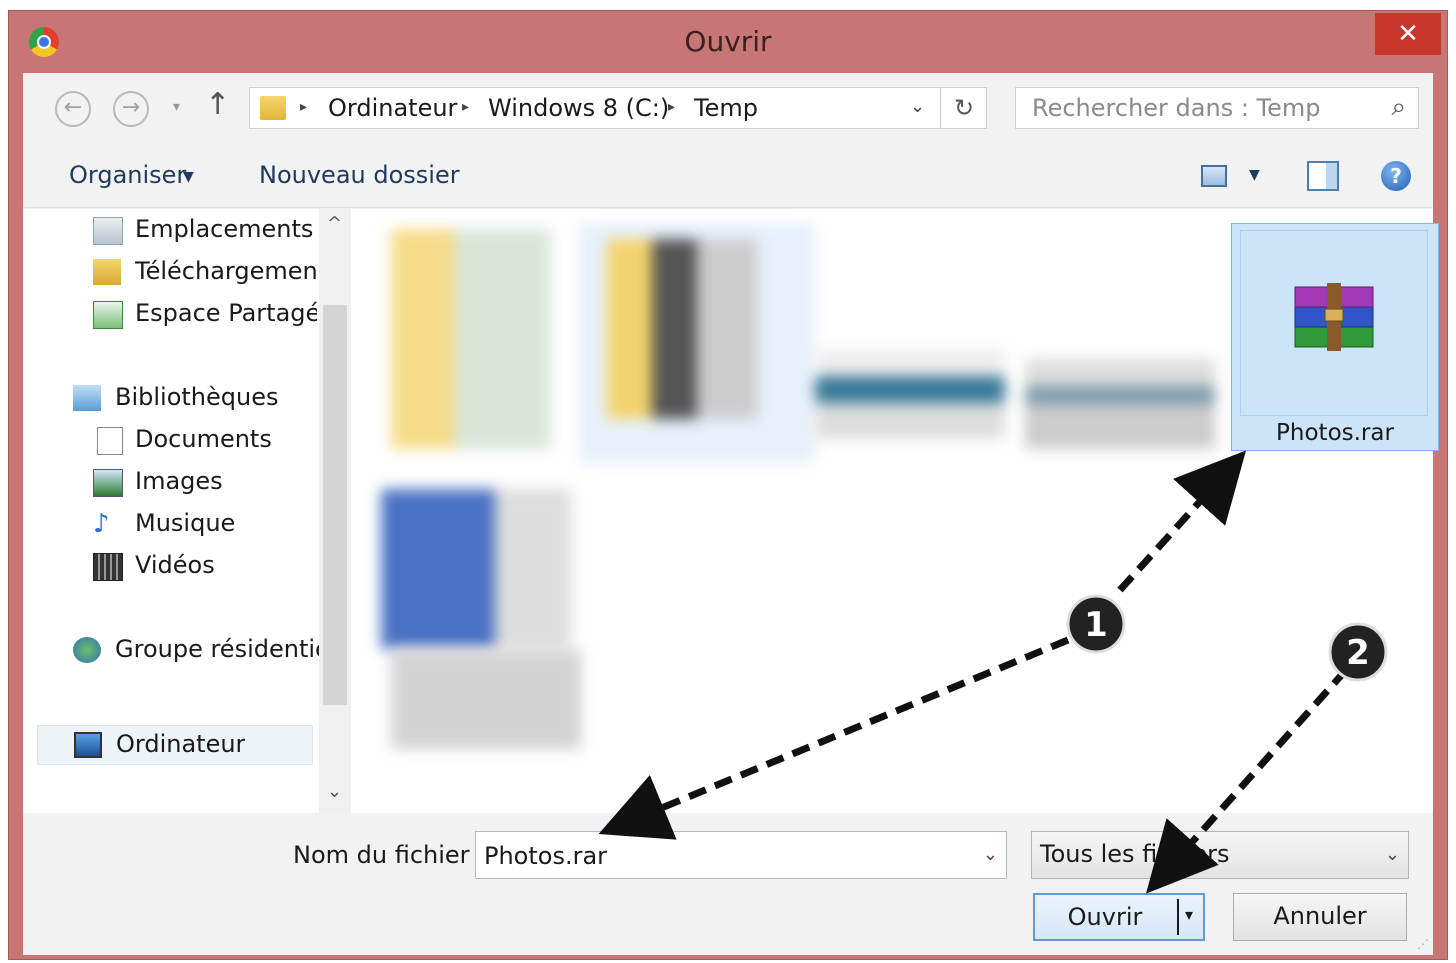  What do you see at coordinates (87, 650) in the screenshot?
I see `homegroup-icon` at bounding box center [87, 650].